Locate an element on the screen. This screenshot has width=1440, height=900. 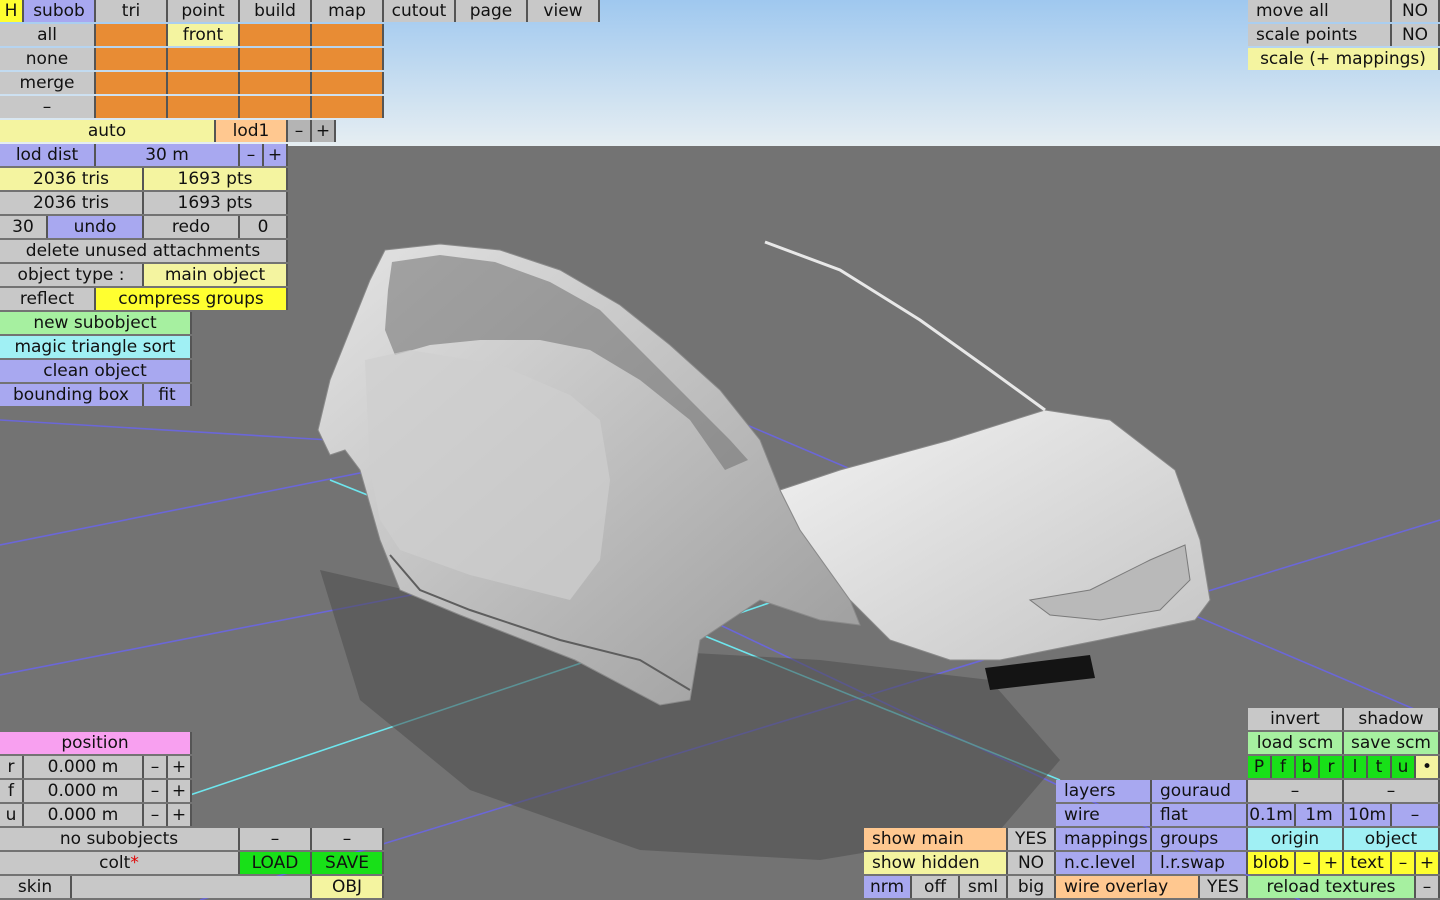
save-button: SAVE is located at coordinates (348, 863).